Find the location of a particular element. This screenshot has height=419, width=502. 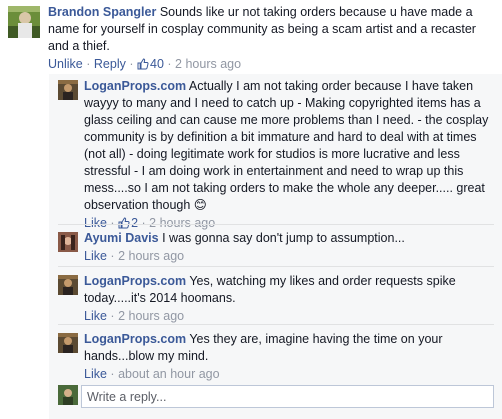

reply-input-box is located at coordinates (287, 396).